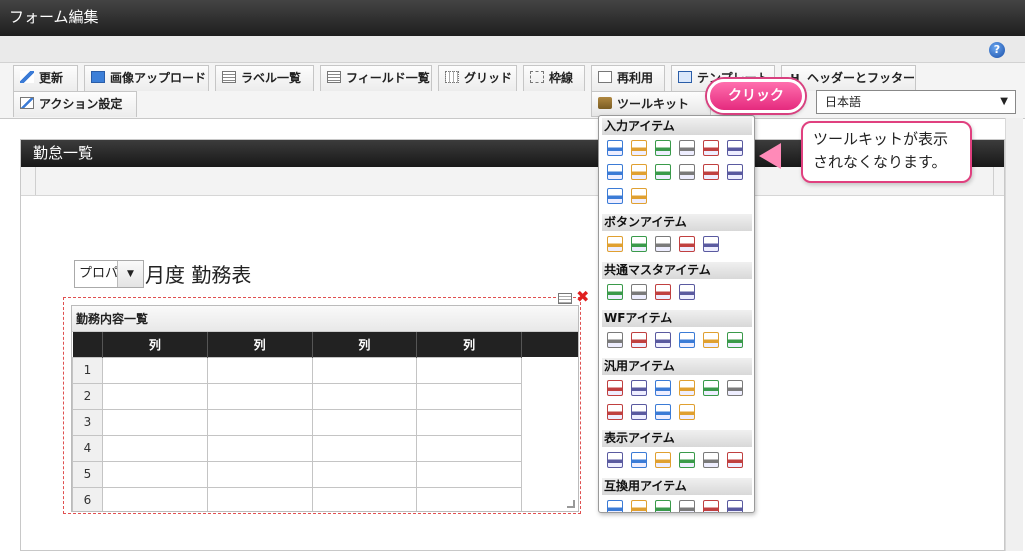 The height and width of the screenshot is (551, 1025). What do you see at coordinates (45, 78) in the screenshot?
I see `update-button: 更新` at bounding box center [45, 78].